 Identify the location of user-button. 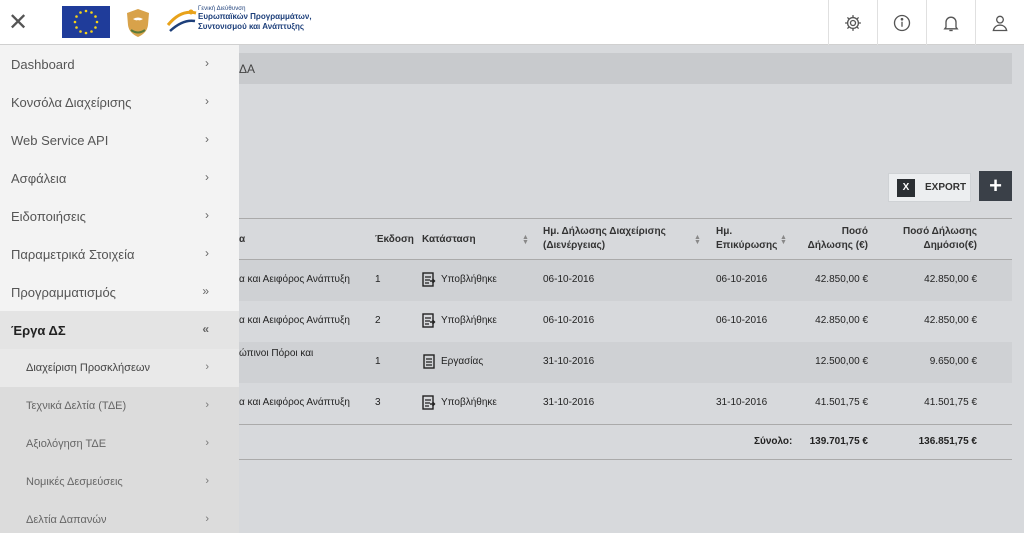
(999, 22).